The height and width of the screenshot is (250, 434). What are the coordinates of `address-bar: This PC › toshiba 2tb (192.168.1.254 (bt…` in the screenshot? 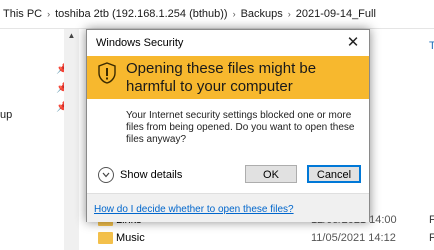 It's located at (217, 14).